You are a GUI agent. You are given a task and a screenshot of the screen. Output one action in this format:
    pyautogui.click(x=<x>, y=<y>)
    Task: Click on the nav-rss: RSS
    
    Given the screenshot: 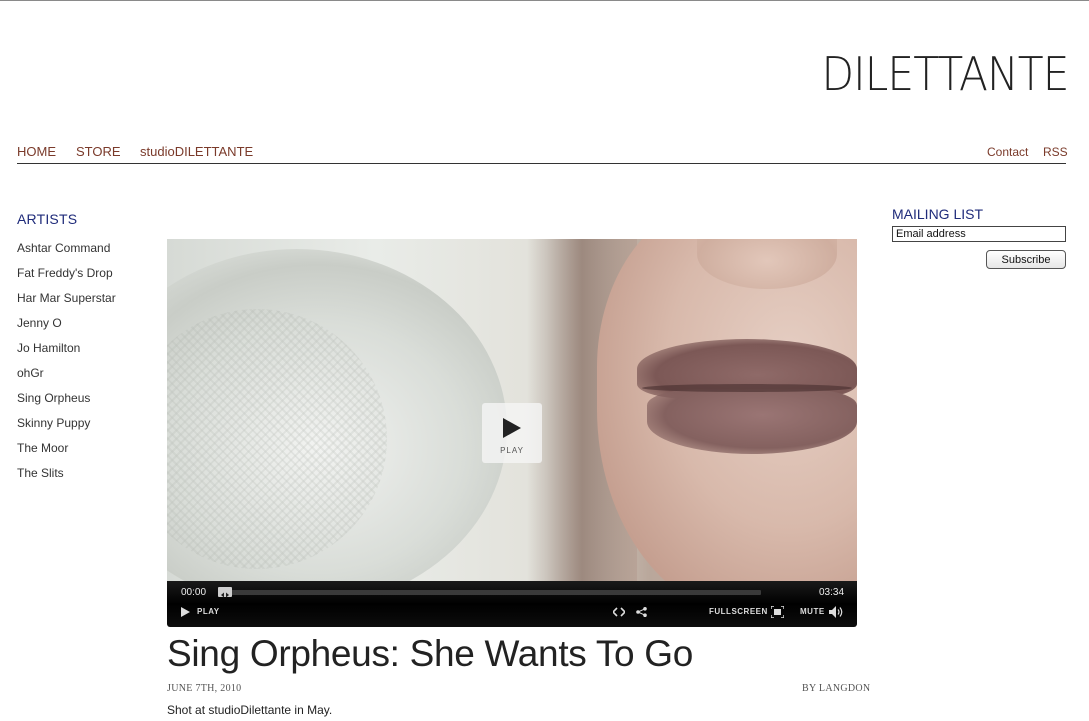 What is the action you would take?
    pyautogui.click(x=1055, y=152)
    